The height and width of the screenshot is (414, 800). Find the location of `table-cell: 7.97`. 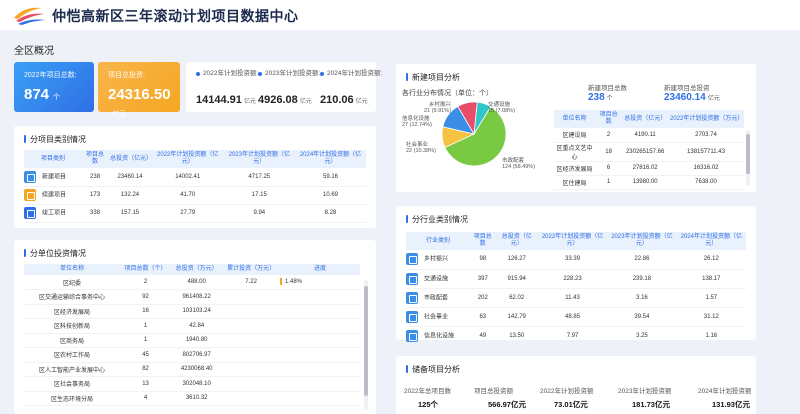

table-cell: 7.97 is located at coordinates (572, 336).